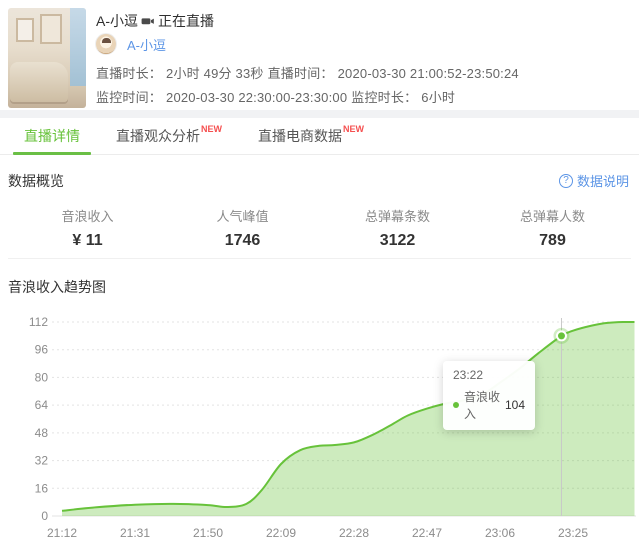  I want to click on stat-danmaku-users: 总弹幕人数 789, so click(552, 228).